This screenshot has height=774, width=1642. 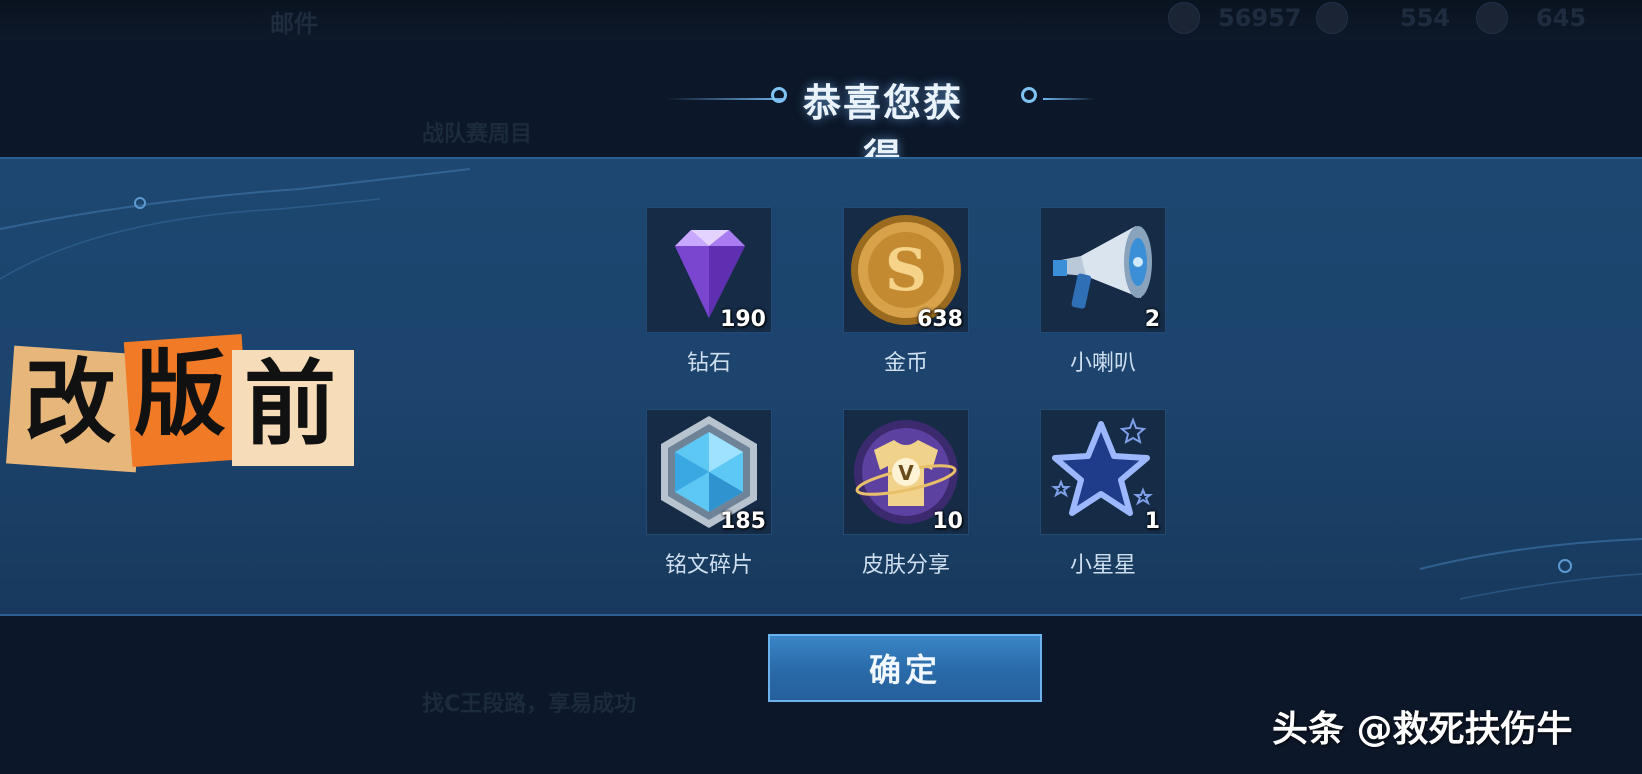 I want to click on sticker-char: 改, so click(x=70, y=402).